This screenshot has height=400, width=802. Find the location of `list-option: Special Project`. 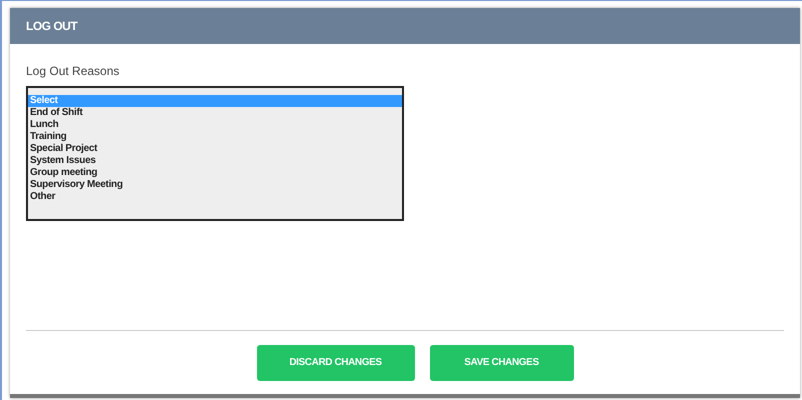

list-option: Special Project is located at coordinates (215, 149).